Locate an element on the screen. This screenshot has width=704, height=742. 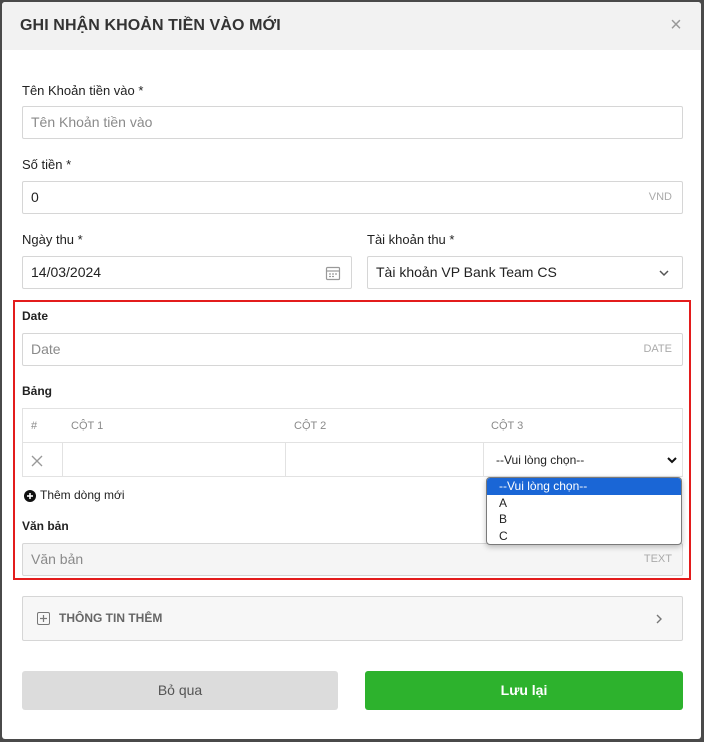
date-field-placeholder: Date is located at coordinates (46, 349).